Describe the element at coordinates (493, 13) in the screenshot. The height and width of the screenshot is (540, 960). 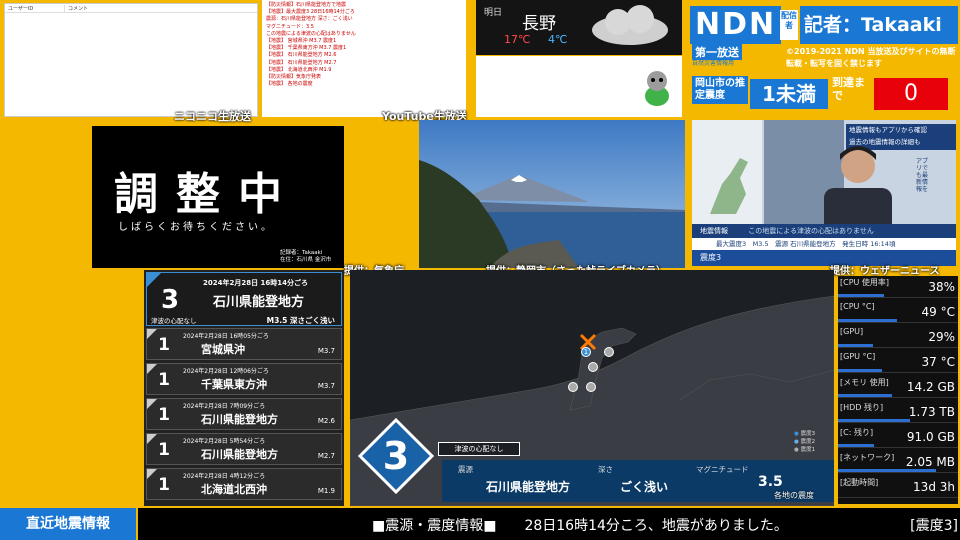
I see `weather-day-label: 明日` at that location.